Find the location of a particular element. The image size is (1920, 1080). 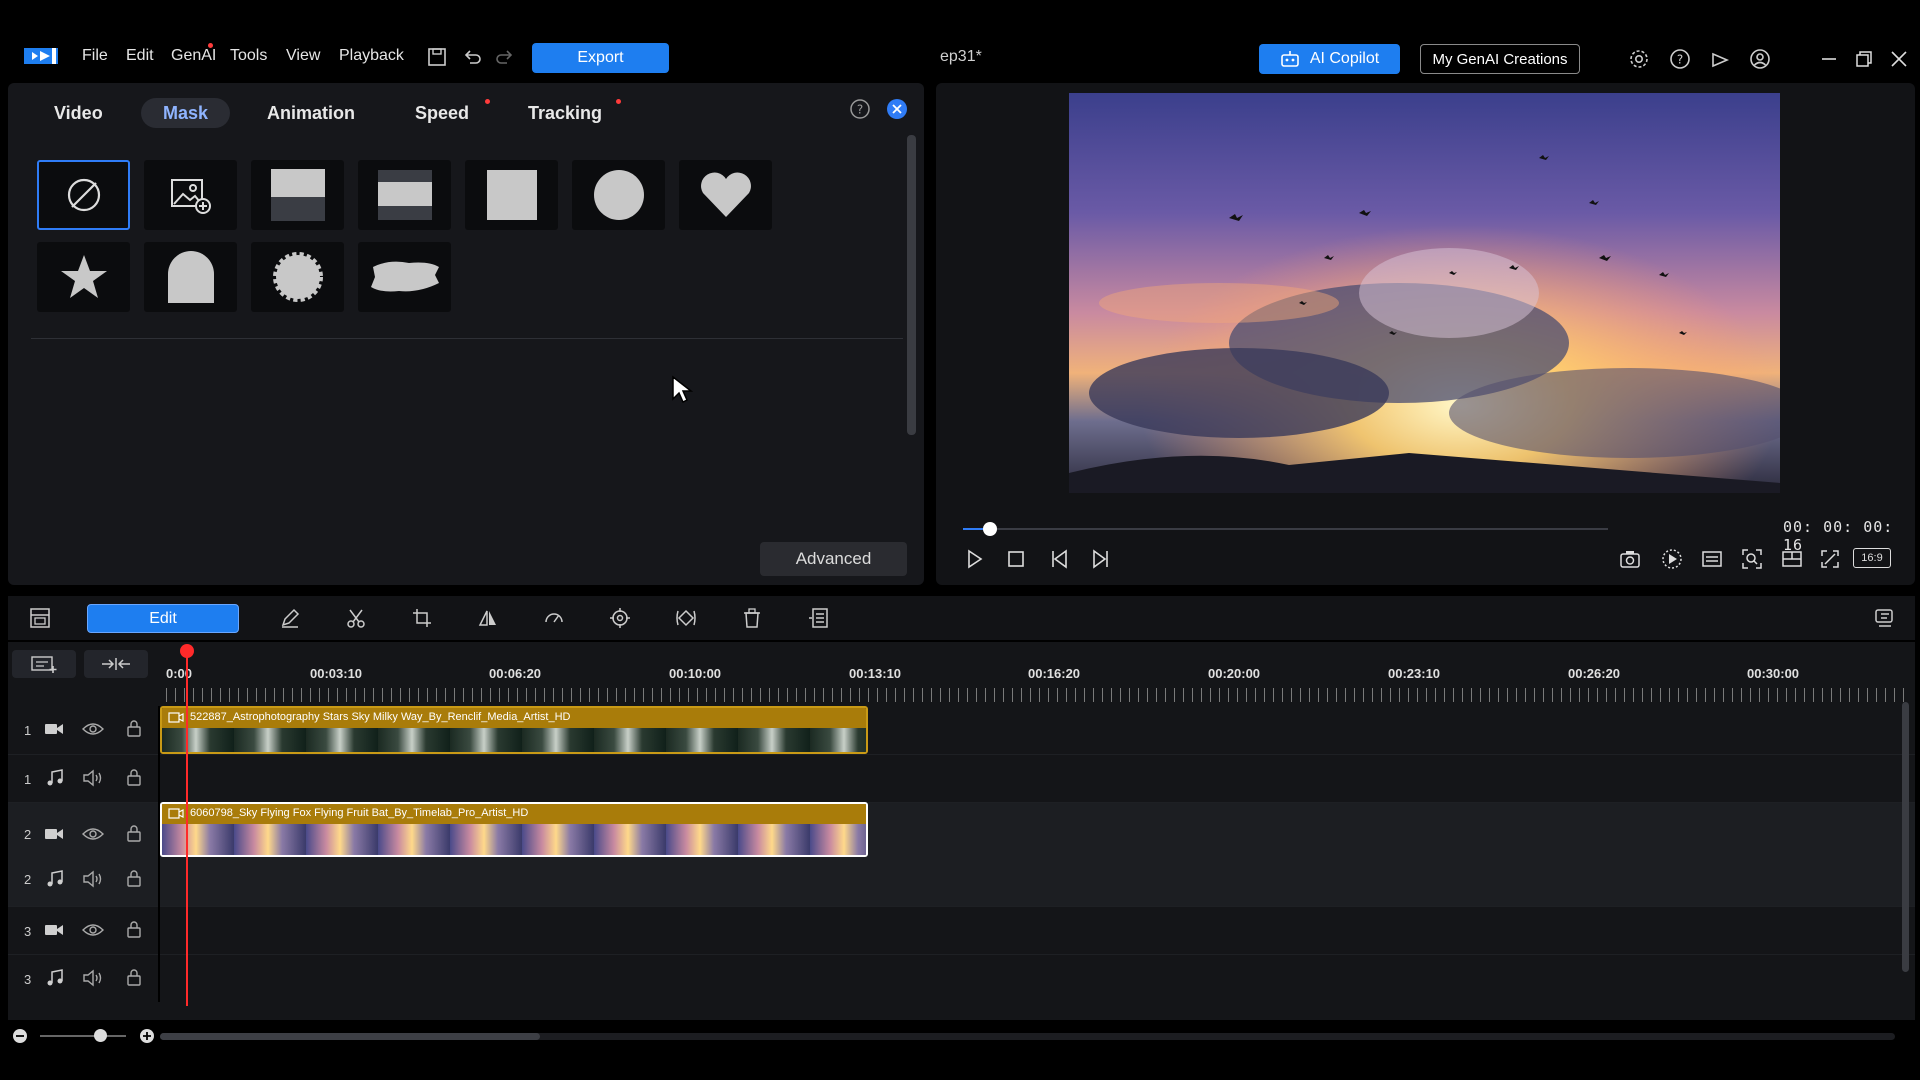

my-genai-creations-button: My GenAI Creations is located at coordinates (1500, 59).